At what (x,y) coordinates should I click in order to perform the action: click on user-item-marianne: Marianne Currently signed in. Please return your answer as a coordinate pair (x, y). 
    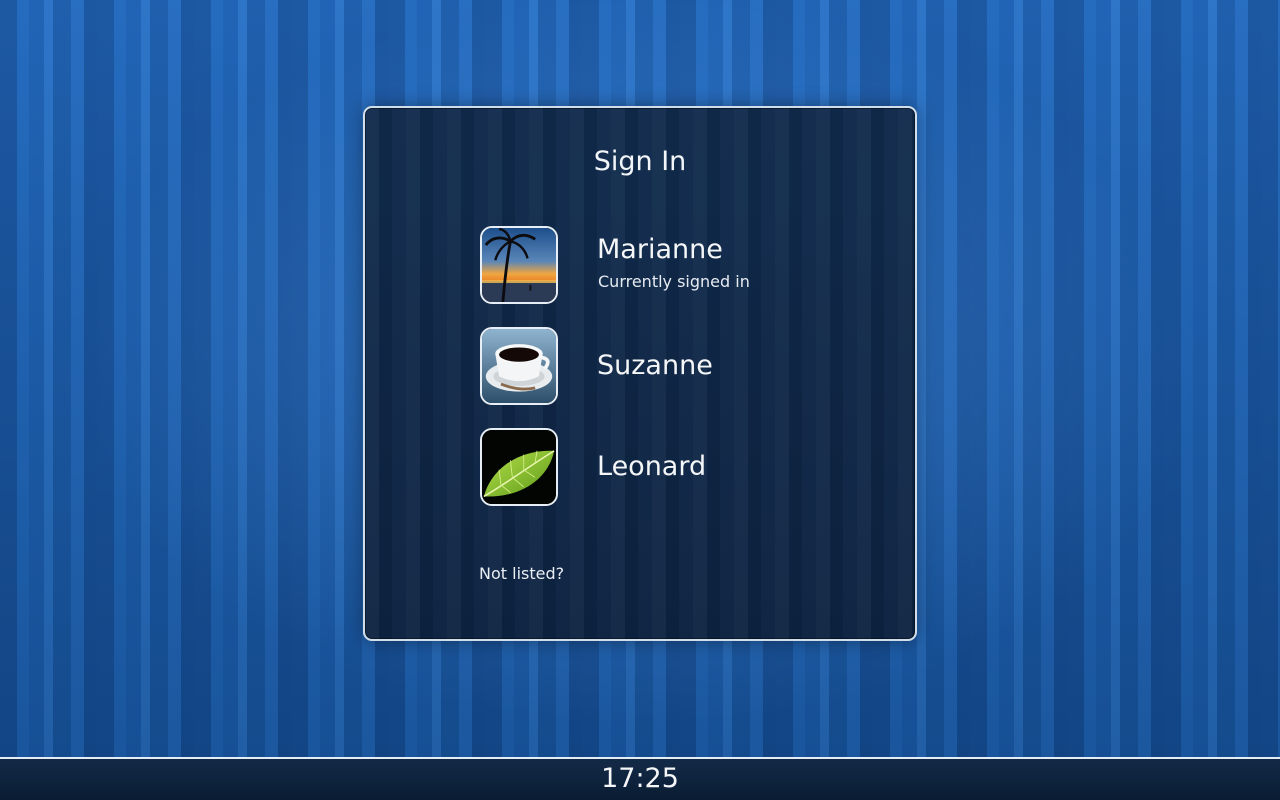
    Looking at the image, I should click on (670, 267).